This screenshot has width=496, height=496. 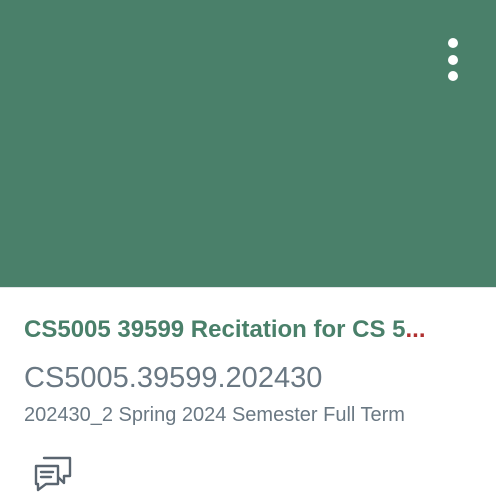 I want to click on course-title: CS5005 39599 Recitation for CS 5, so click(x=215, y=329).